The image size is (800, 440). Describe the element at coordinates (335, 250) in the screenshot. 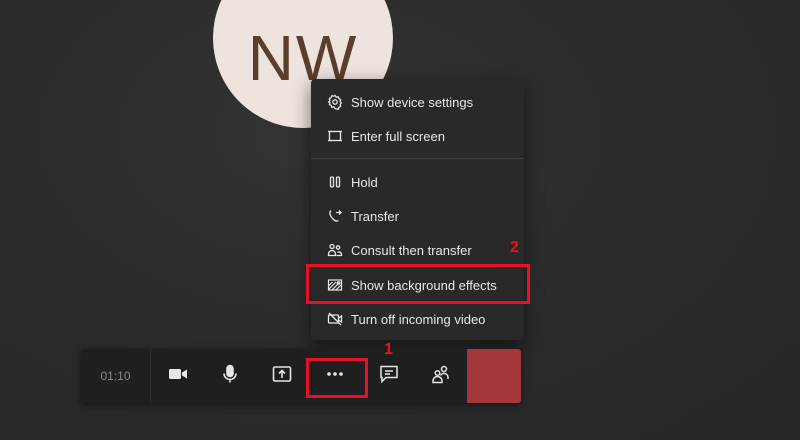

I see `consult-transfer-icon` at that location.